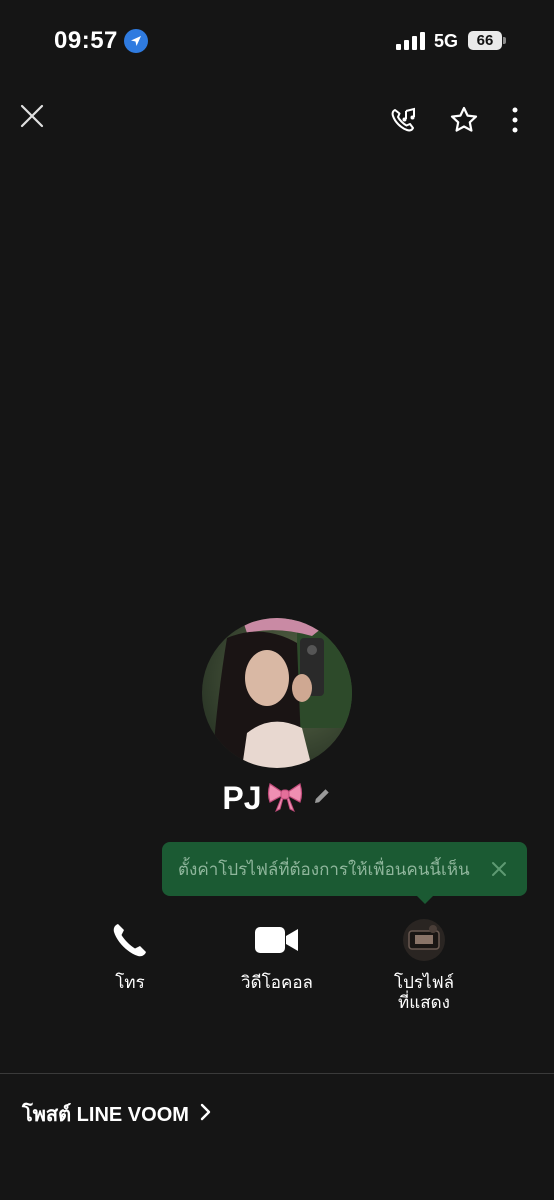 Image resolution: width=554 pixels, height=1200 pixels. I want to click on close-button, so click(32, 116).